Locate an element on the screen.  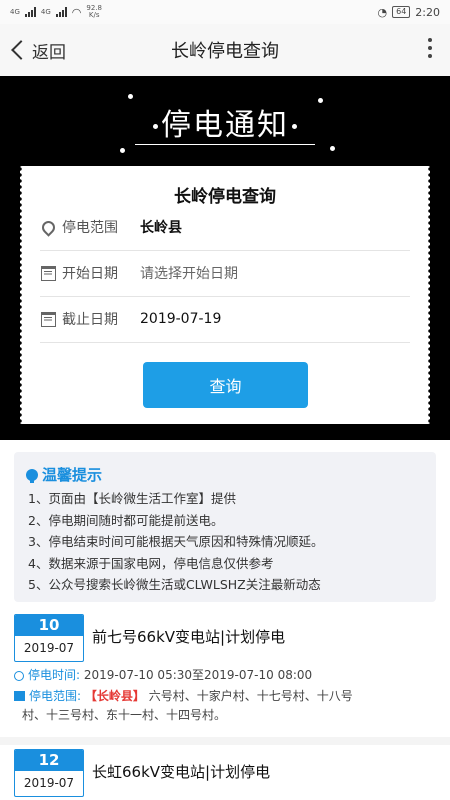
speedometer-icon: ◔ is located at coordinates (382, 12).